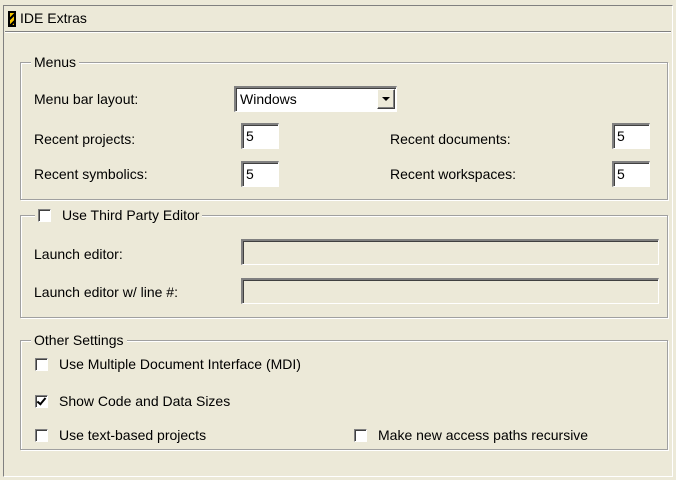  What do you see at coordinates (44, 215) in the screenshot?
I see `use-third-party-editor-checkbox` at bounding box center [44, 215].